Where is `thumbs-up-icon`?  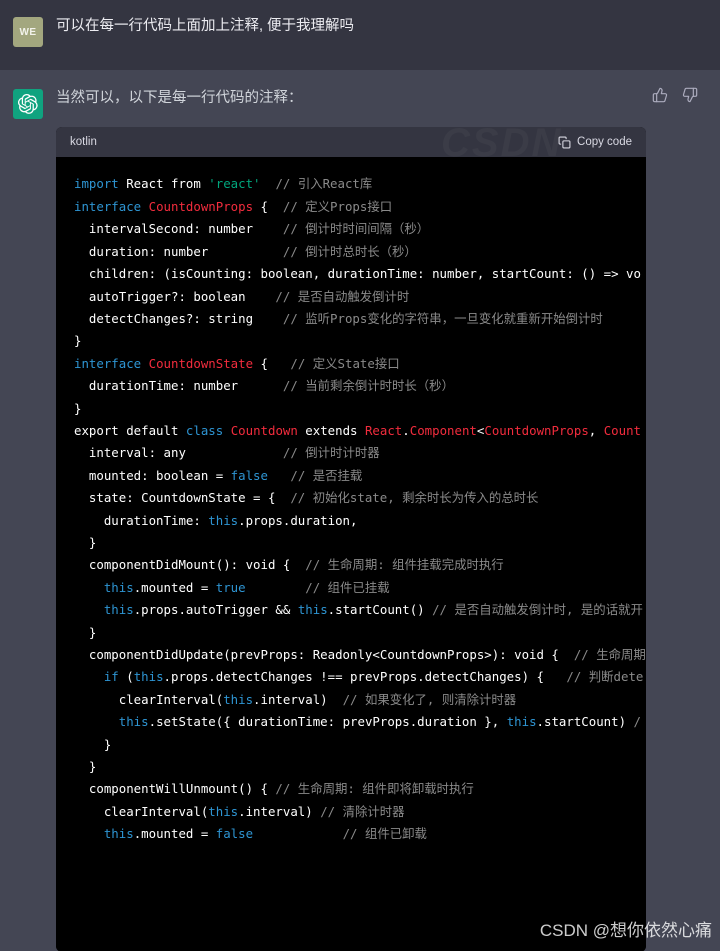
thumbs-up-icon is located at coordinates (660, 95).